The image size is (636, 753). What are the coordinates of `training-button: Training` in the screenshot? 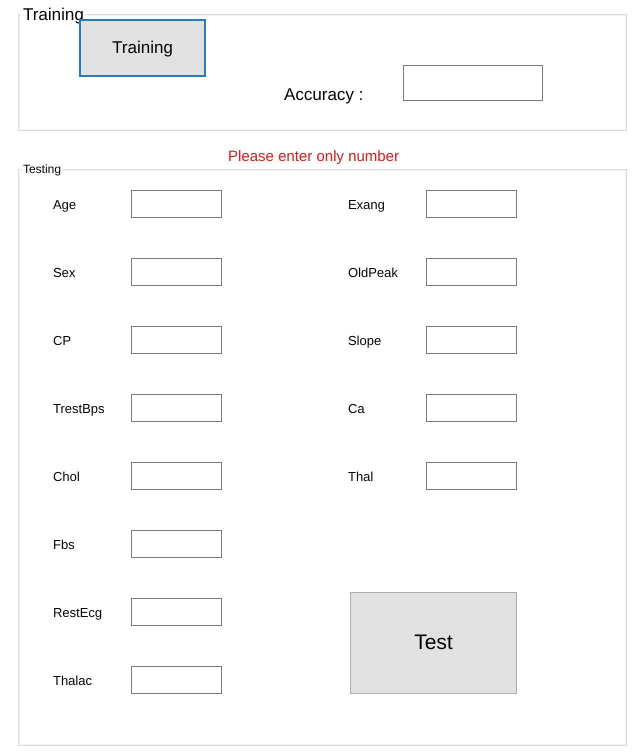 It's located at (142, 48).